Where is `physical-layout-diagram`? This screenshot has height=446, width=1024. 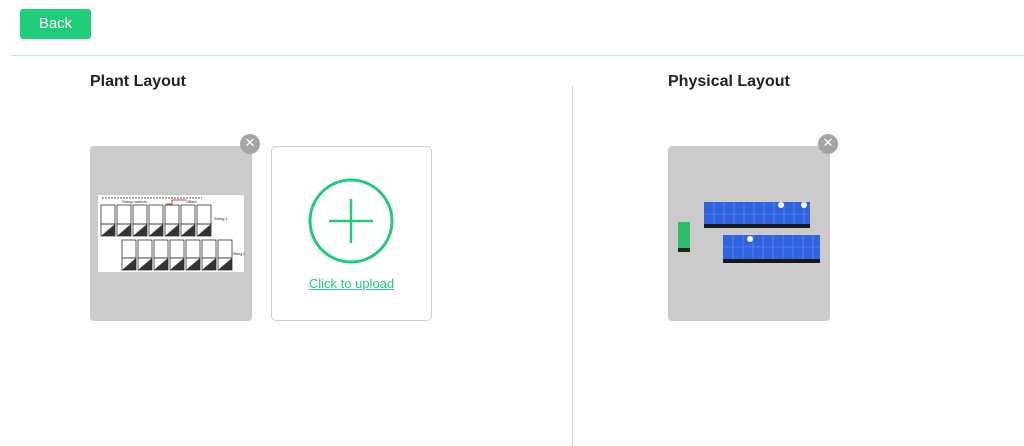 physical-layout-diagram is located at coordinates (749, 232).